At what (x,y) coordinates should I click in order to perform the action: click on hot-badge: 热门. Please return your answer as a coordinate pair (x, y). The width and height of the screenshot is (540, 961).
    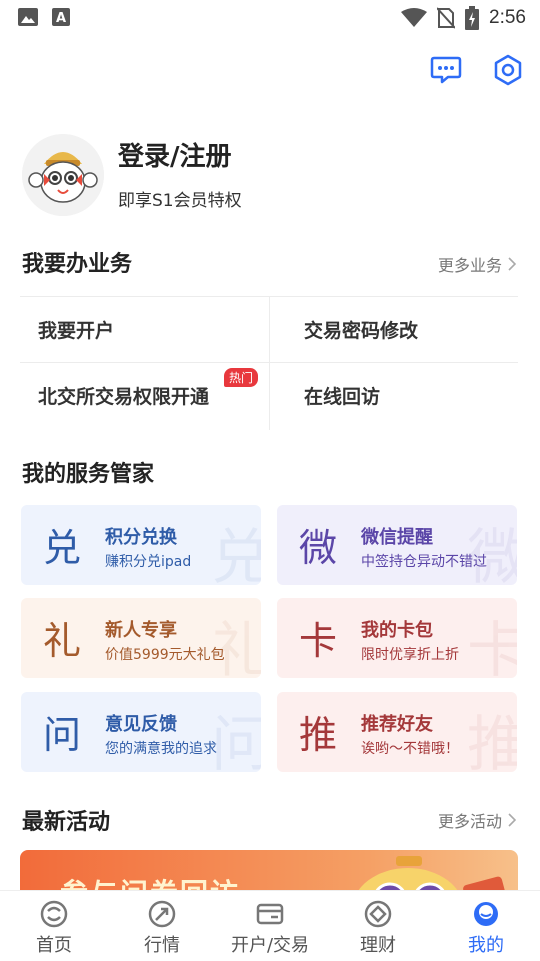
    Looking at the image, I should click on (241, 377).